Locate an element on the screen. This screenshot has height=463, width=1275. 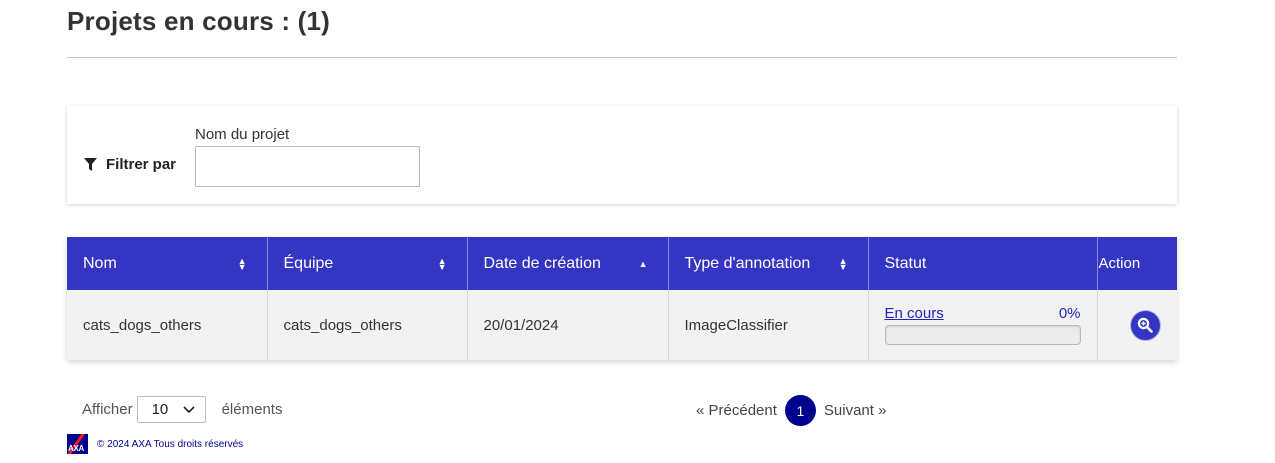
filter-label-text: Filtrer par is located at coordinates (141, 164).